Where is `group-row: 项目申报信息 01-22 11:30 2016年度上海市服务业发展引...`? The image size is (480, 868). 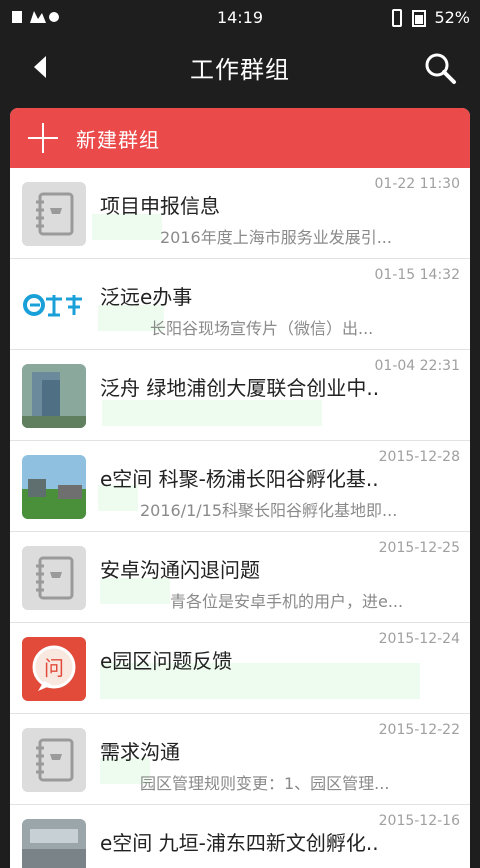
group-row: 项目申报信息 01-22 11:30 2016年度上海市服务业发展引... is located at coordinates (240, 213).